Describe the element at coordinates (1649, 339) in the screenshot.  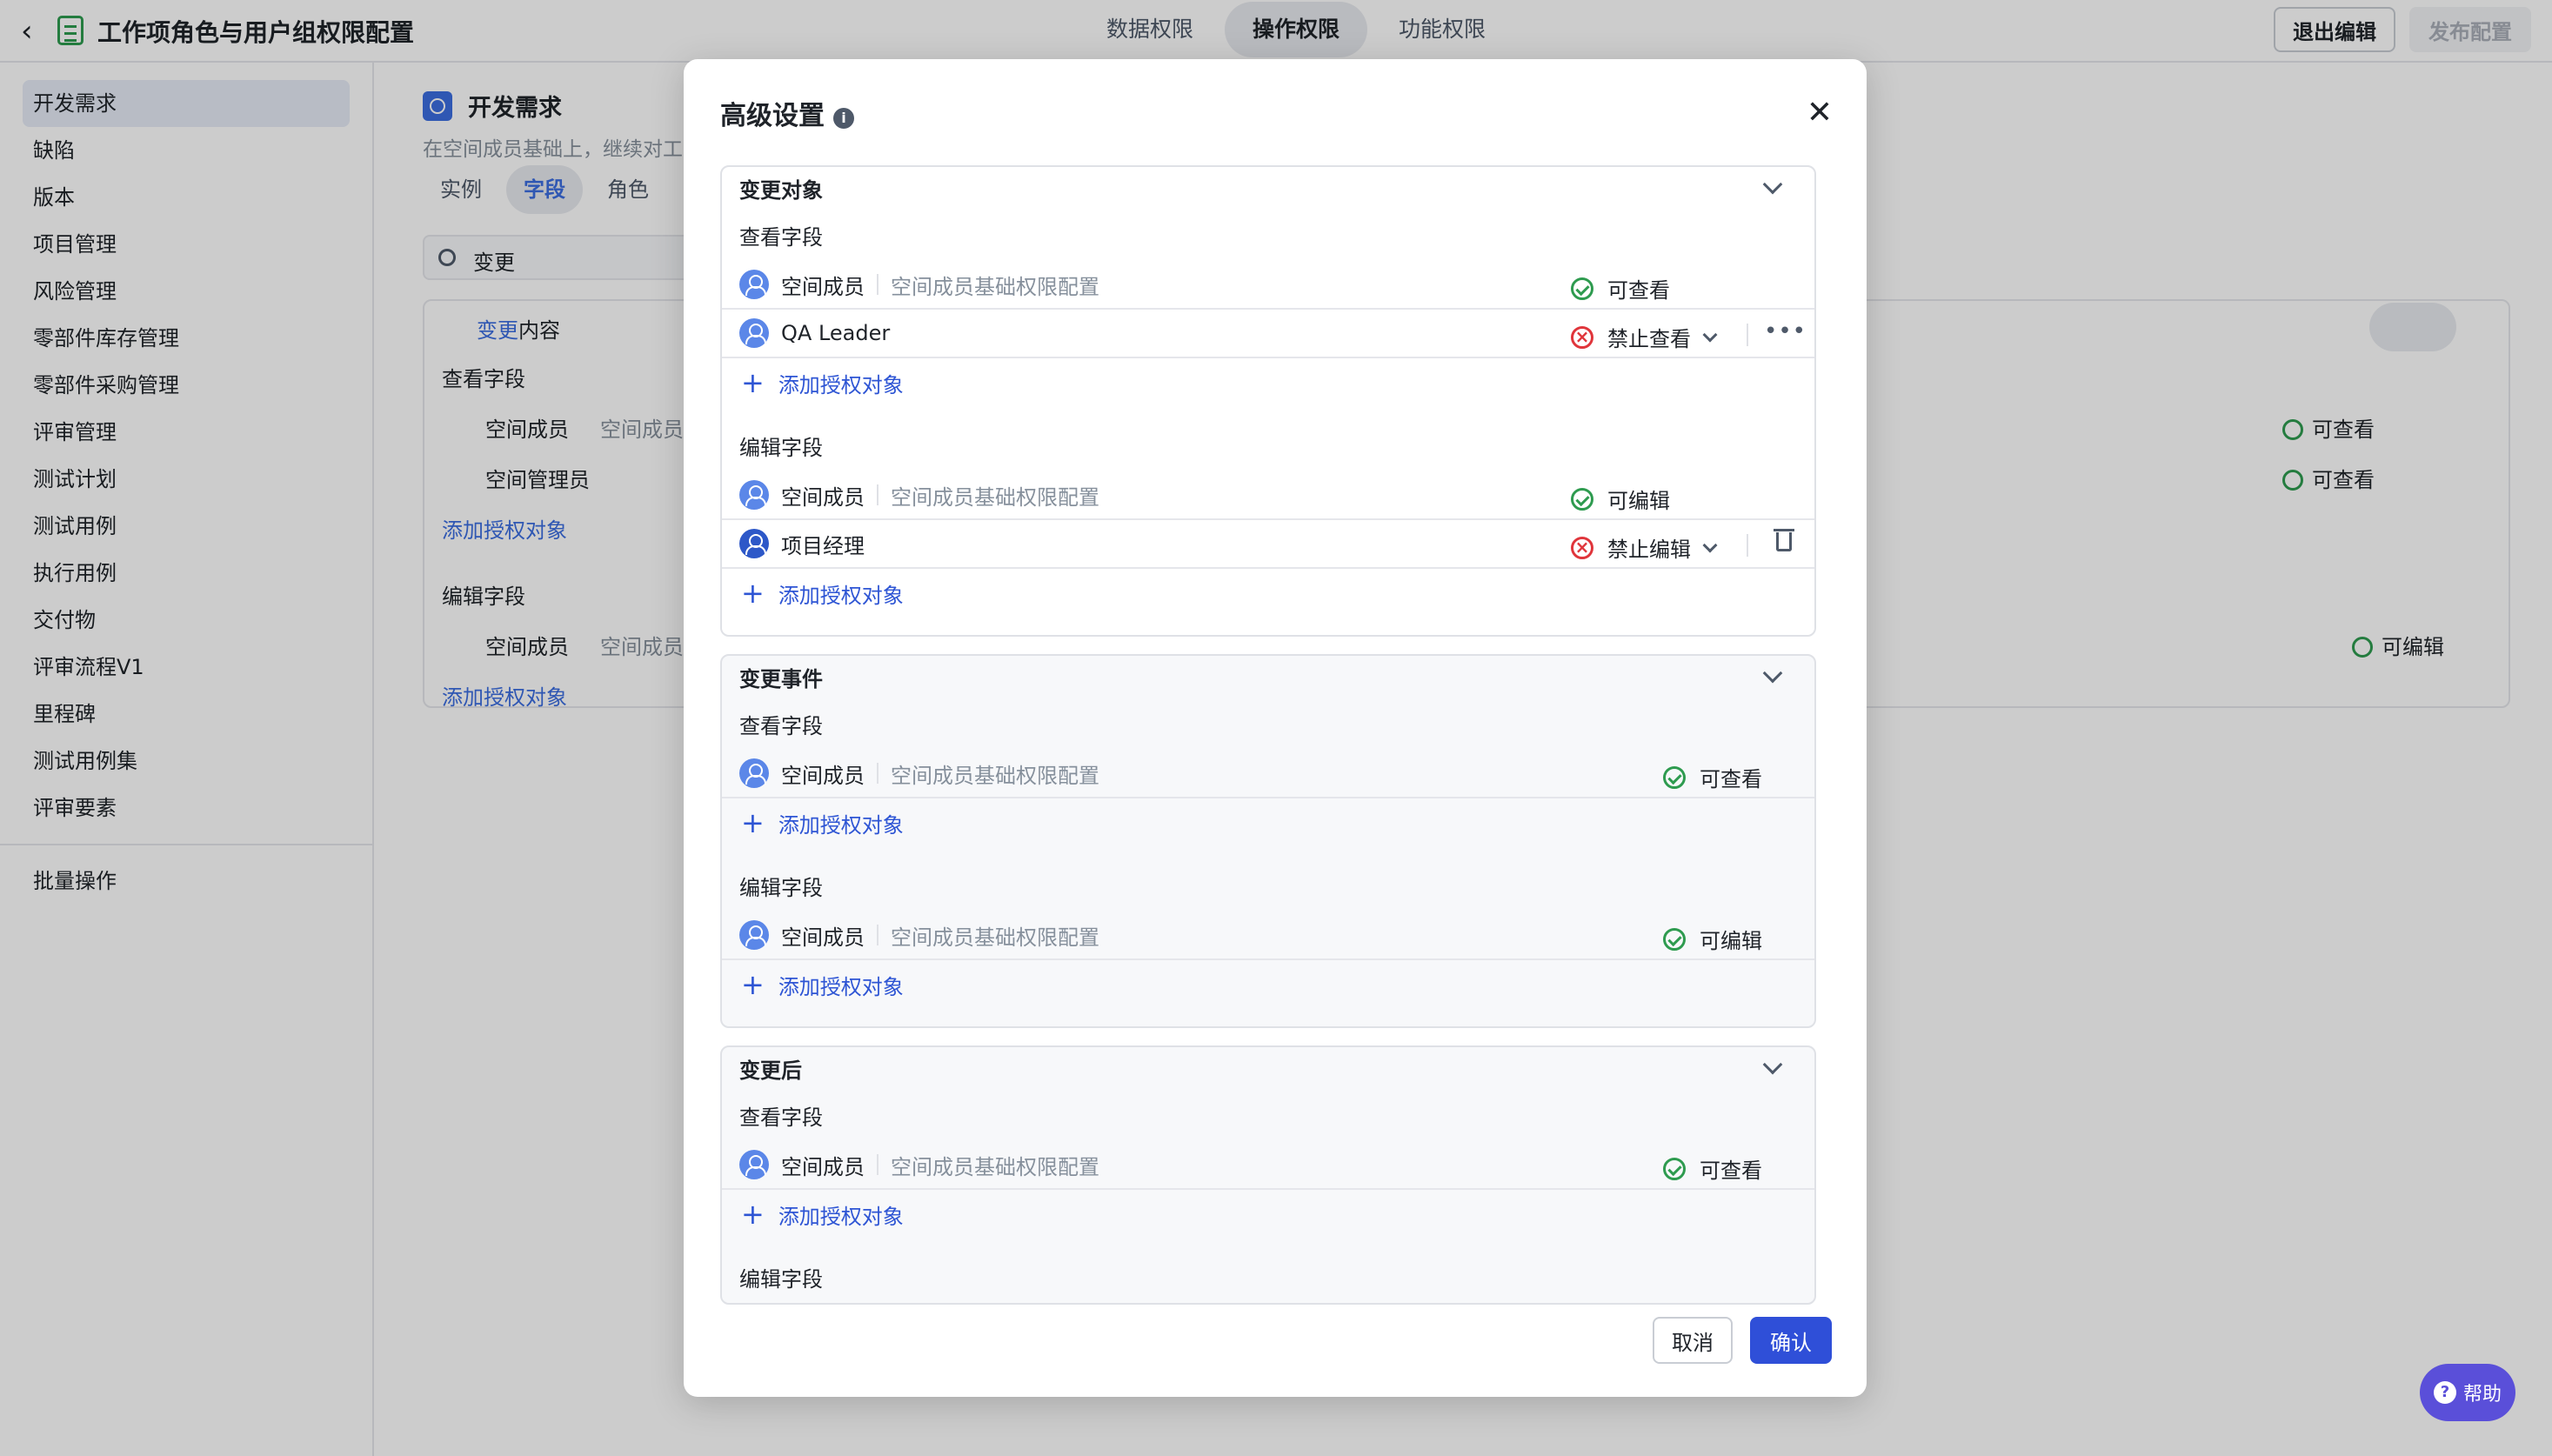
I see `permission-label: 禁止查看` at that location.